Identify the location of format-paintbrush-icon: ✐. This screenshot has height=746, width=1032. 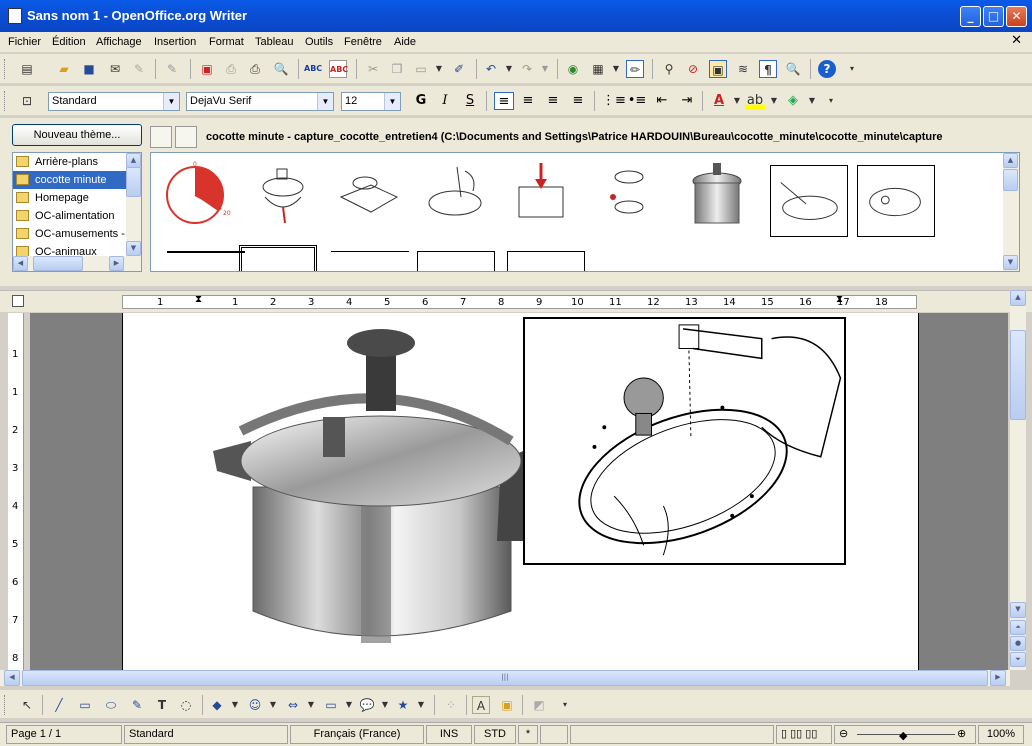
(459, 69).